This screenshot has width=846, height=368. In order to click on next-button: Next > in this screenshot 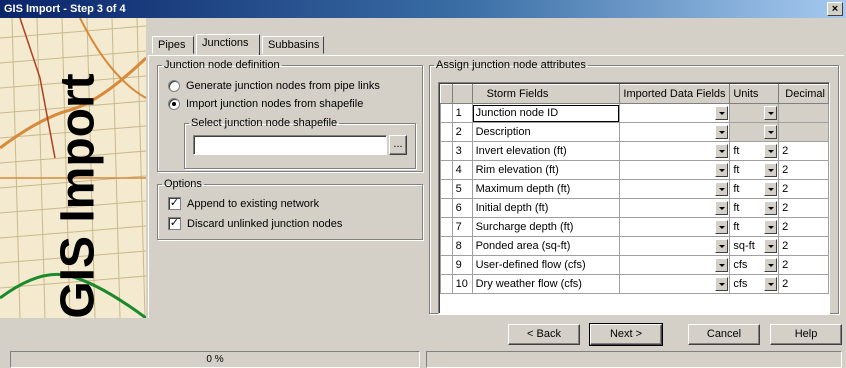, I will do `click(626, 334)`.